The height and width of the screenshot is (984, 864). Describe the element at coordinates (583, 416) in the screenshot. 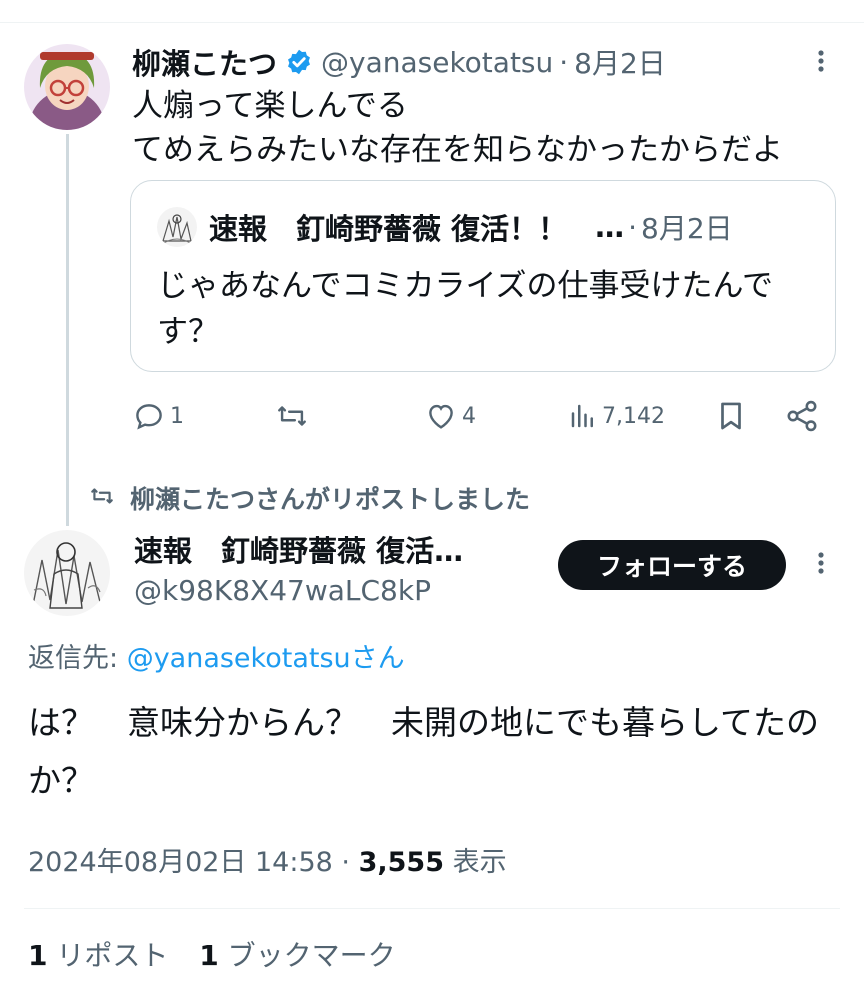

I see `views-icon` at that location.